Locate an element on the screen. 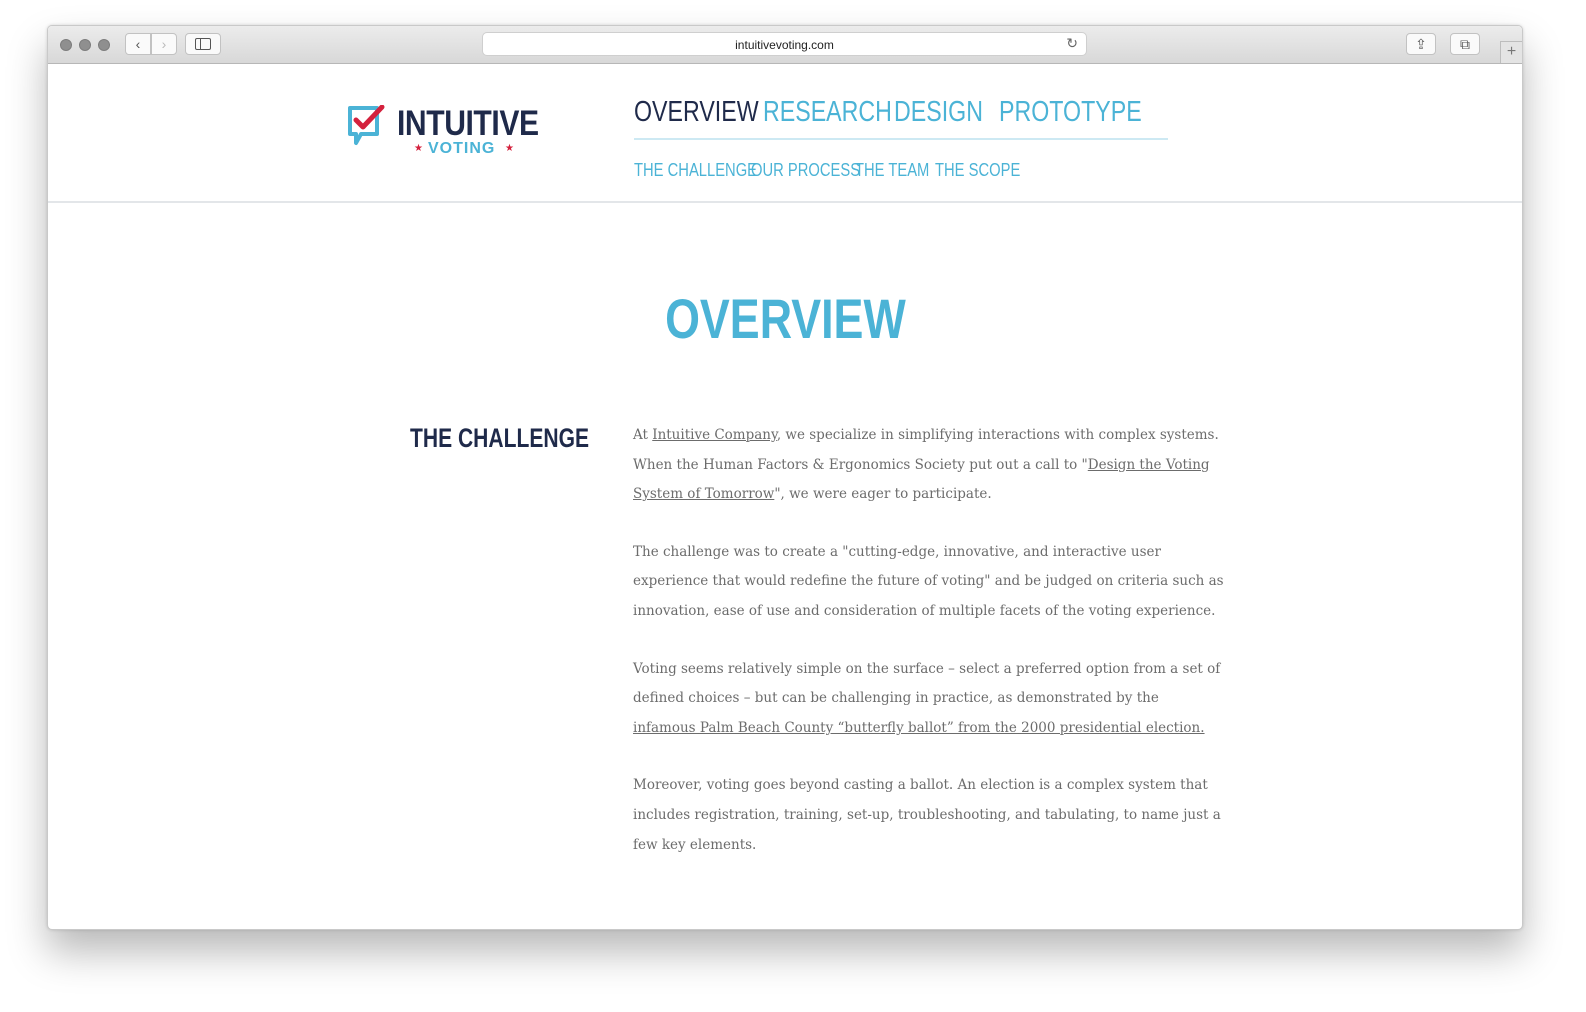 The width and height of the screenshot is (1586, 1012). page-title-text: OVERVIEW is located at coordinates (785, 318).